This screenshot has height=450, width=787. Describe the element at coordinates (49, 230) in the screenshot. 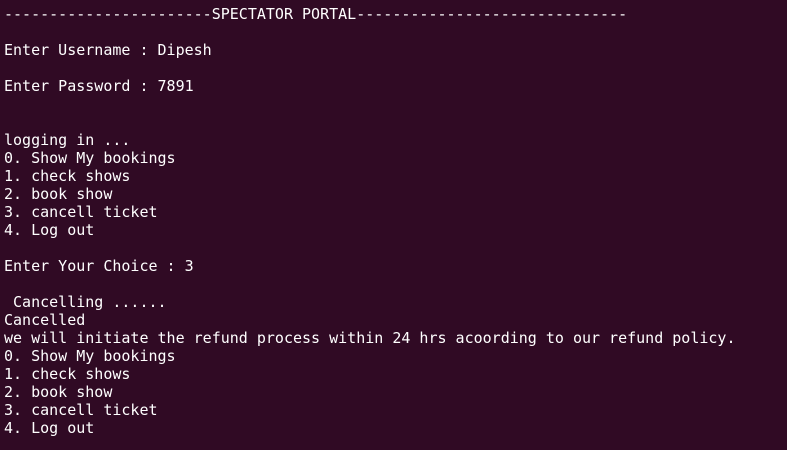

I see `menu-option-log-out: 4. Log out` at that location.